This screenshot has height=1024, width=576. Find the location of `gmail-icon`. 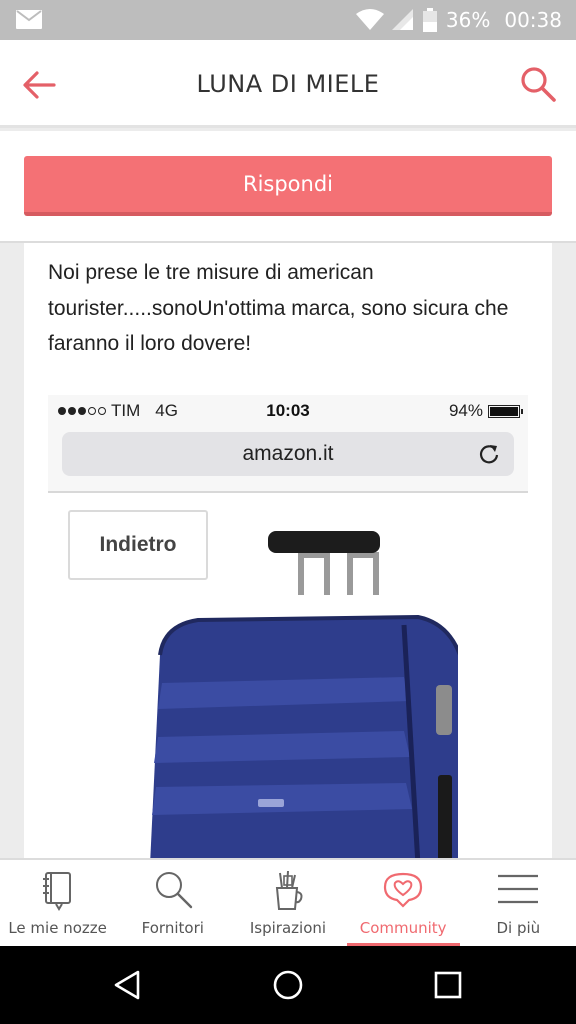

gmail-icon is located at coordinates (29, 19).